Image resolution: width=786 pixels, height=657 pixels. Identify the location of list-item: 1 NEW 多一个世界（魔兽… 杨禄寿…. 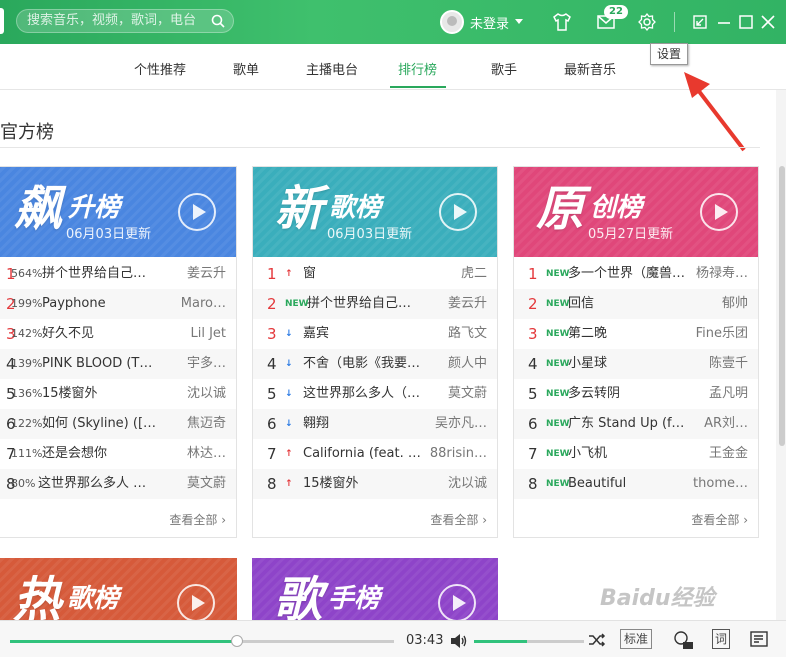
(636, 274).